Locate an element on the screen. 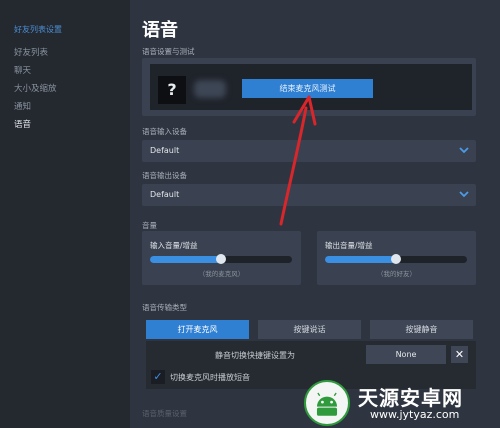 The image size is (500, 428). sidebar-item-size-scaling: 大小及缩放 is located at coordinates (35, 88).